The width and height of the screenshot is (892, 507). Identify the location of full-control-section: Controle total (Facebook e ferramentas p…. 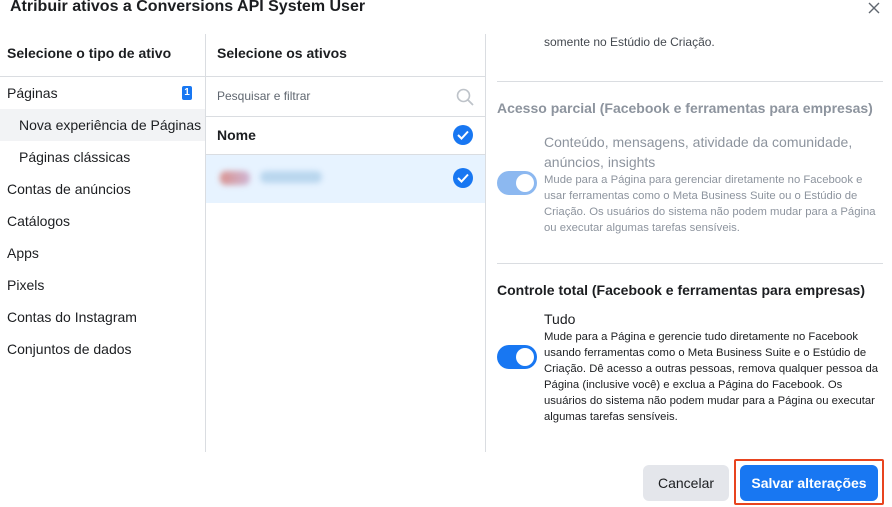
(690, 353).